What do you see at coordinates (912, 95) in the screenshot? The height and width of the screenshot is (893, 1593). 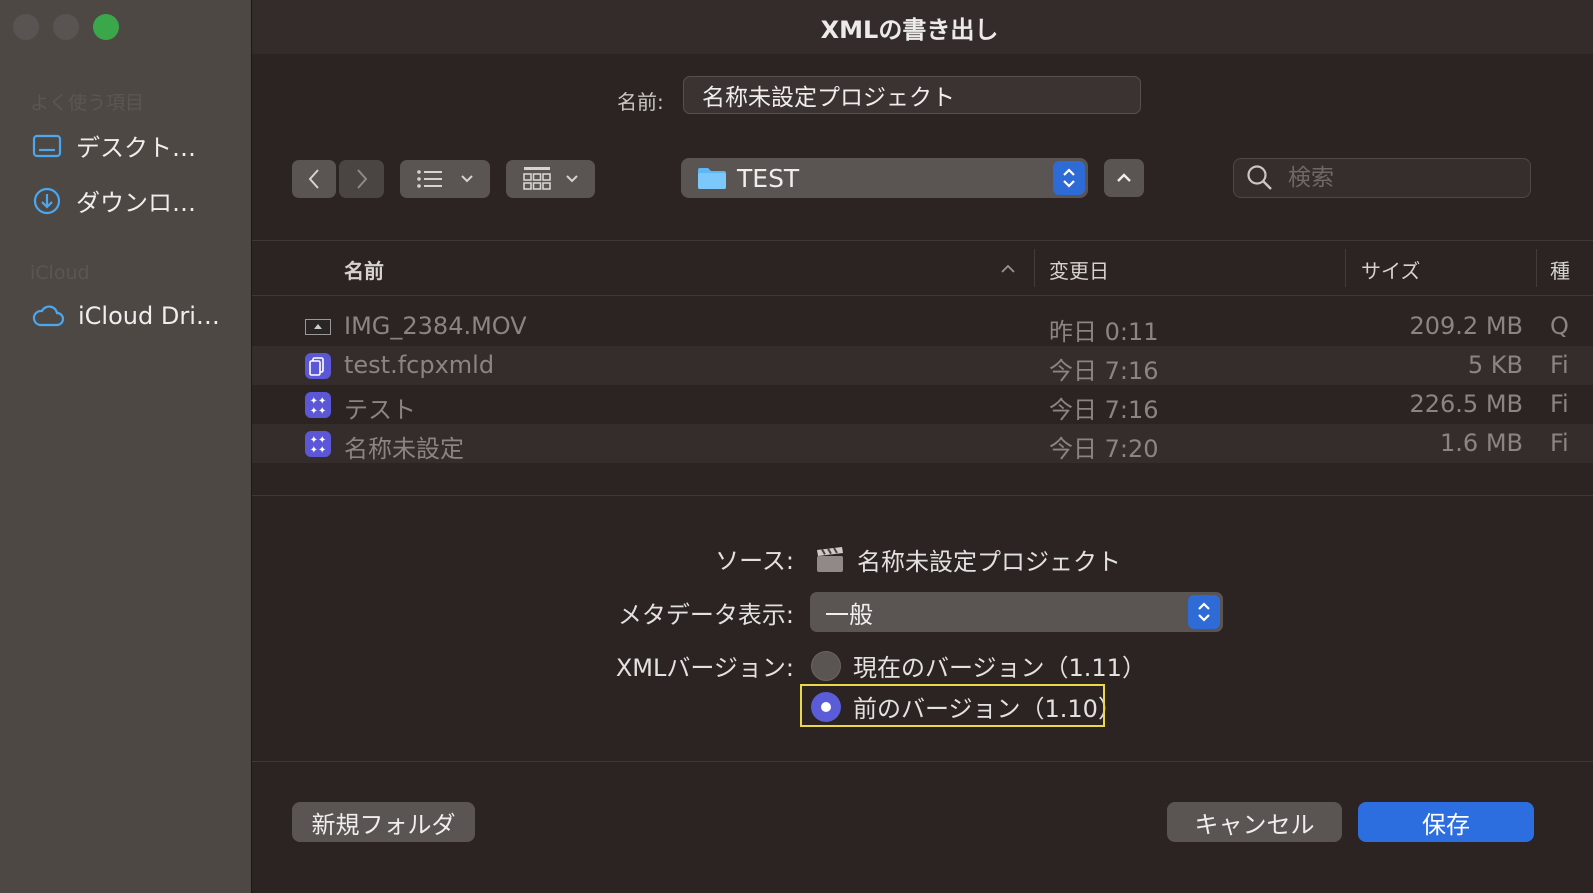 I see `file-name-input` at bounding box center [912, 95].